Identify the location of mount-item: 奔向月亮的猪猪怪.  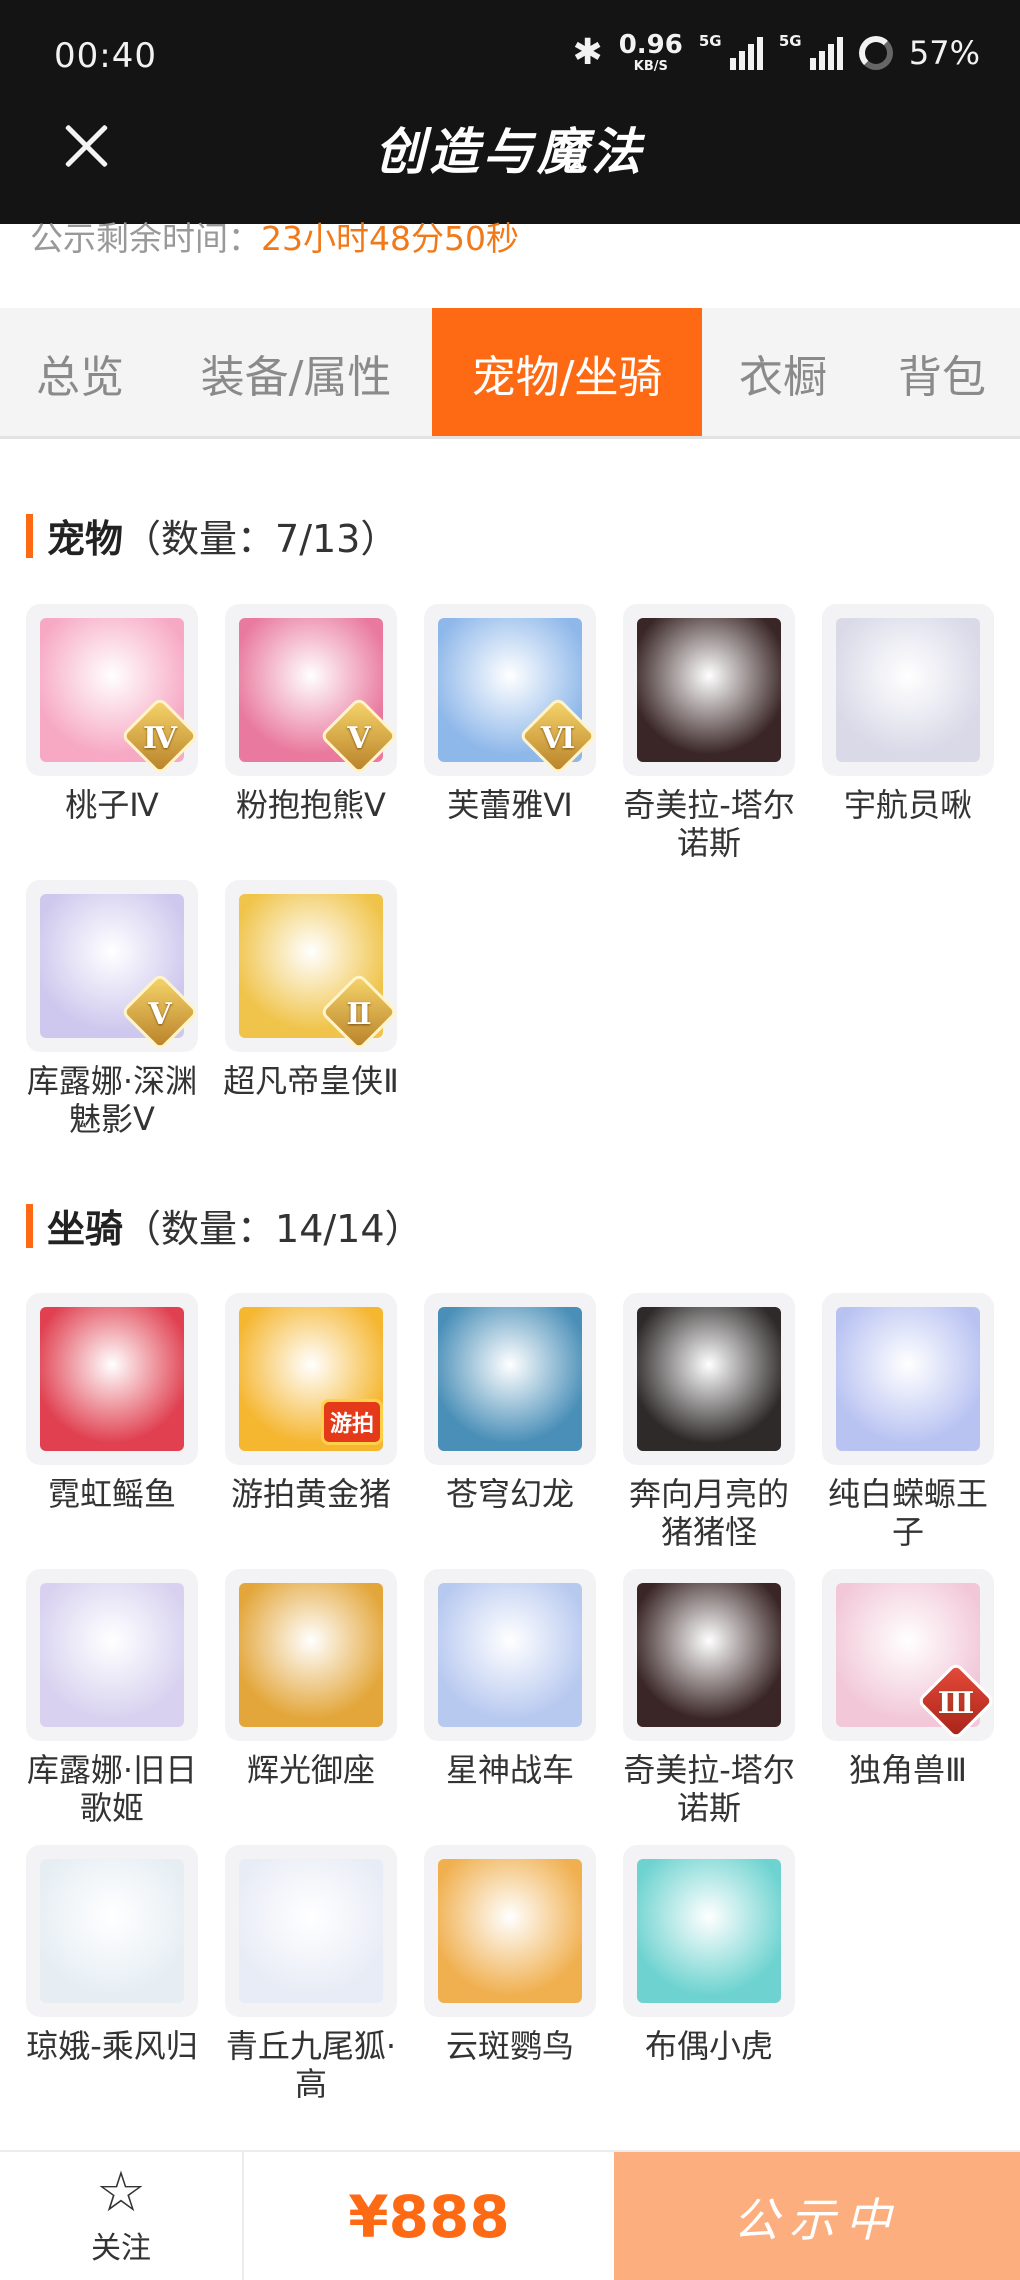
(709, 1422).